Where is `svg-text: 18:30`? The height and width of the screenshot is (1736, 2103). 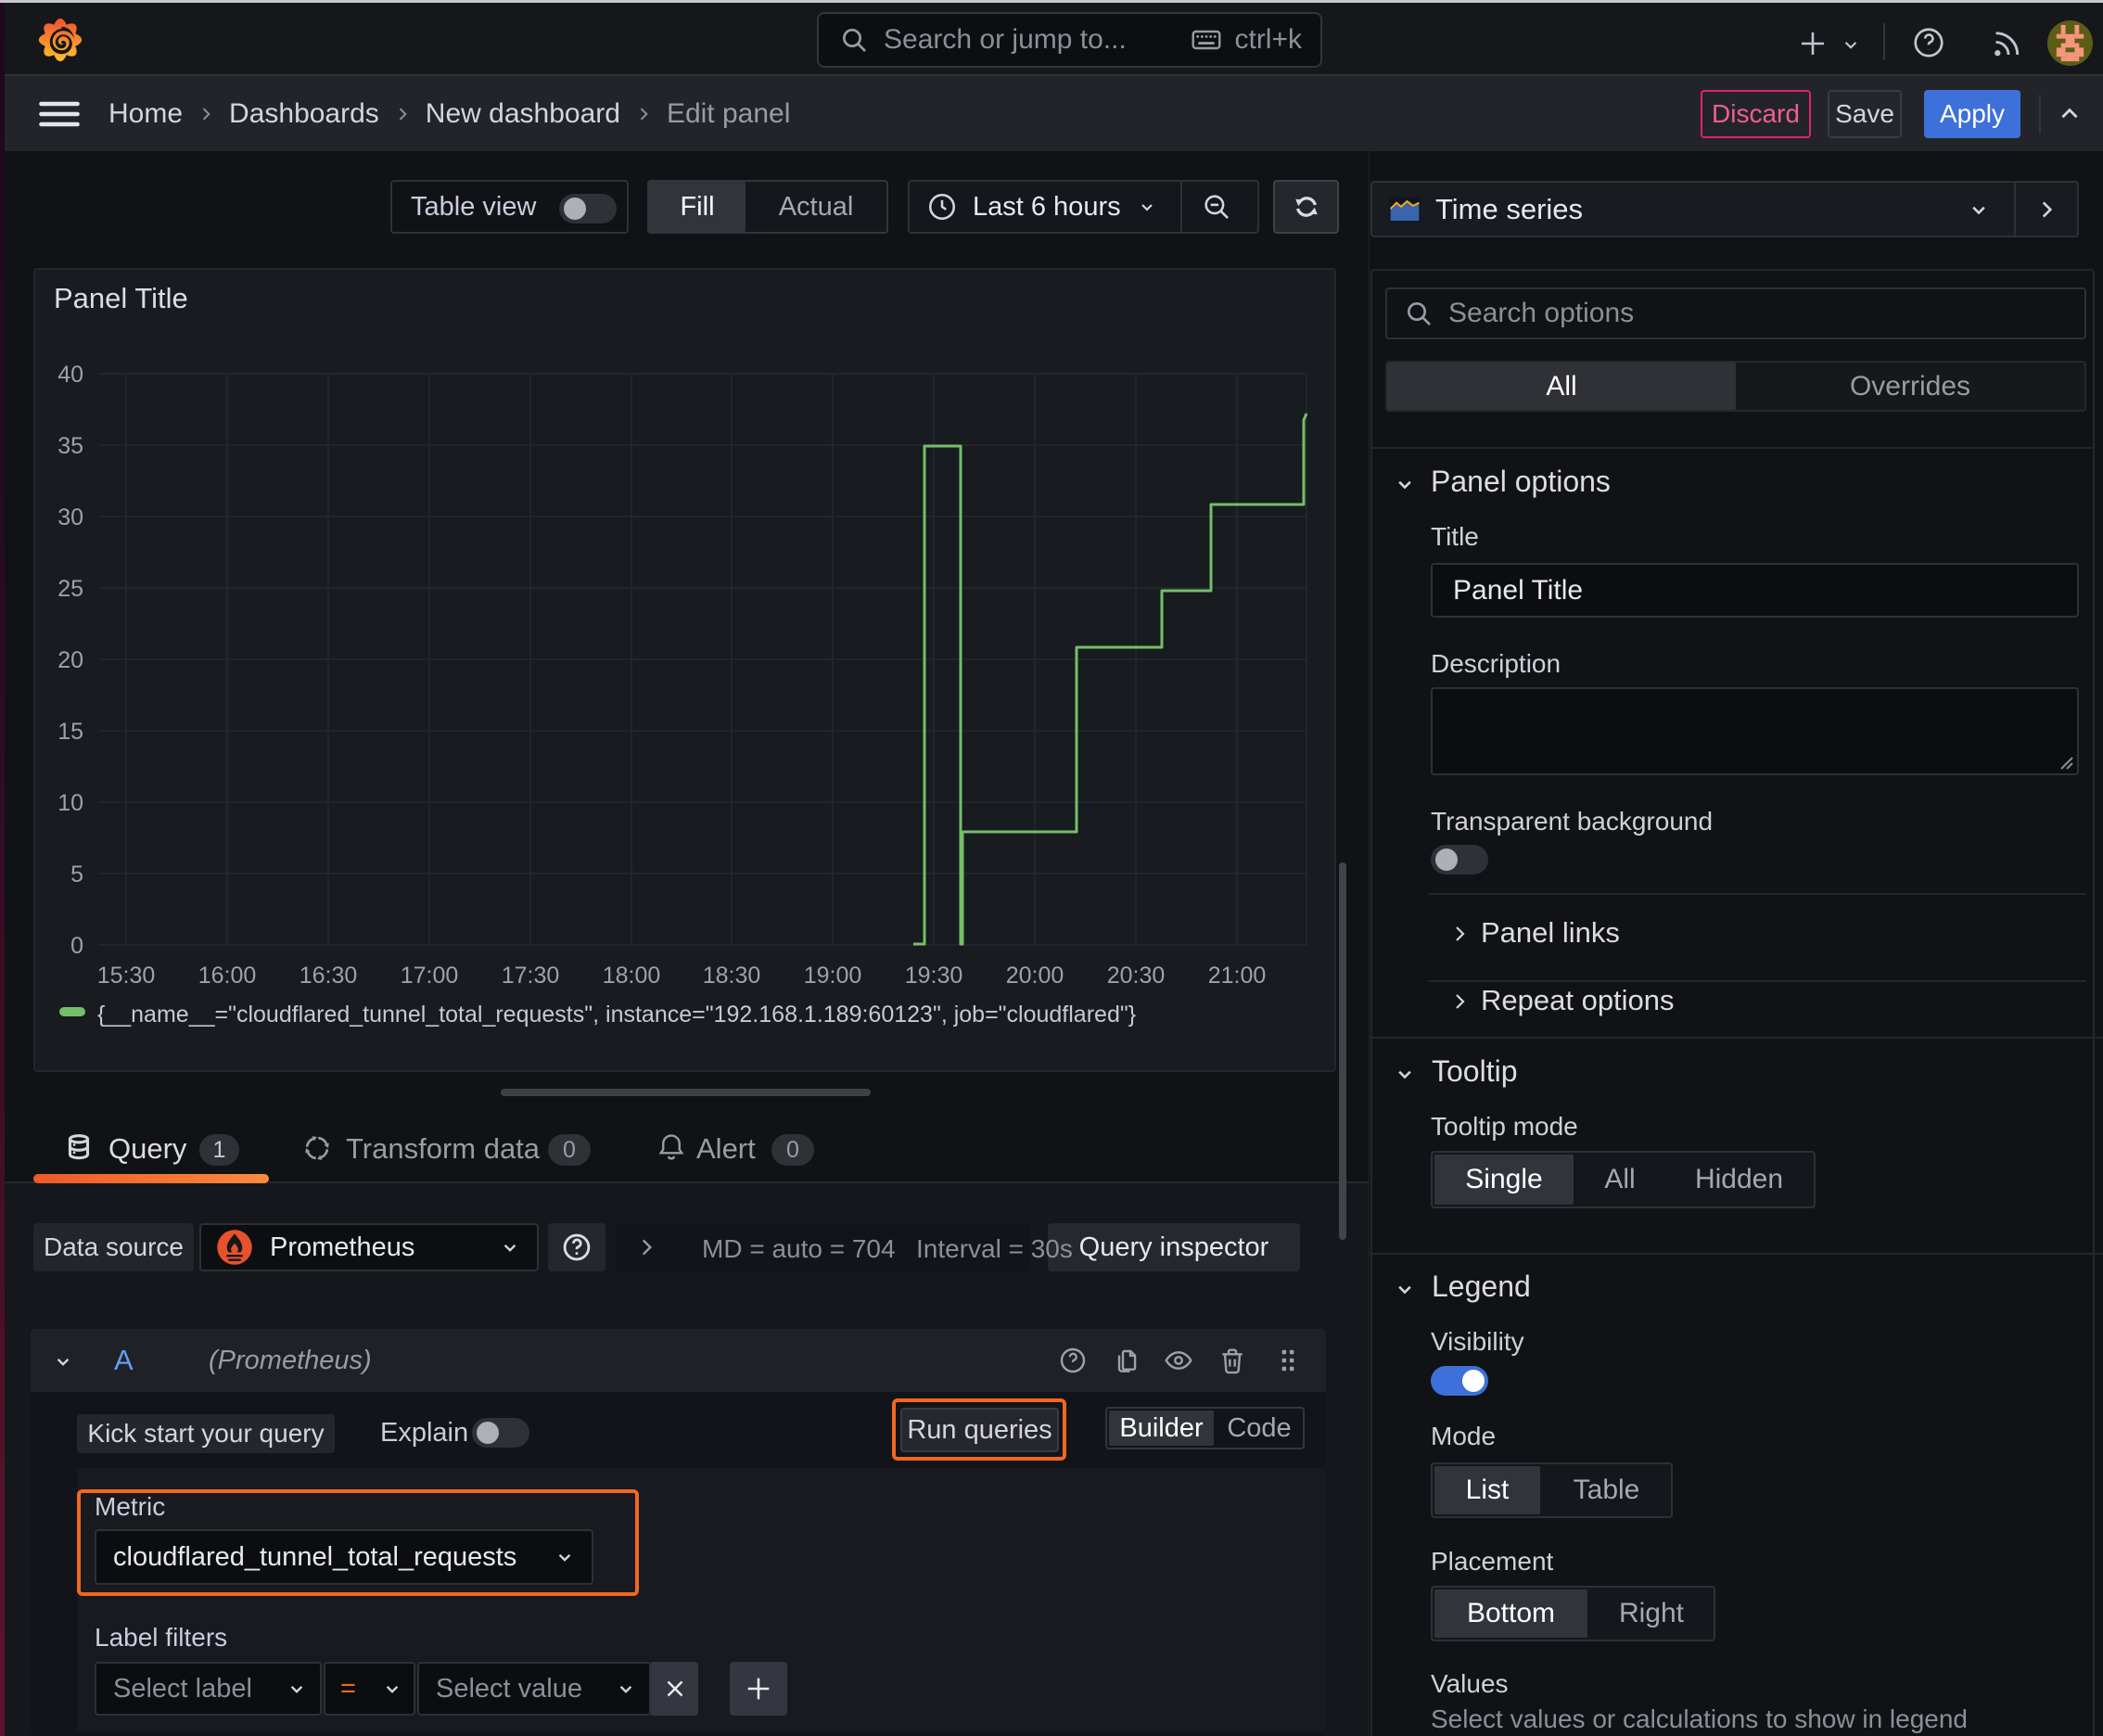 svg-text: 18:30 is located at coordinates (732, 976).